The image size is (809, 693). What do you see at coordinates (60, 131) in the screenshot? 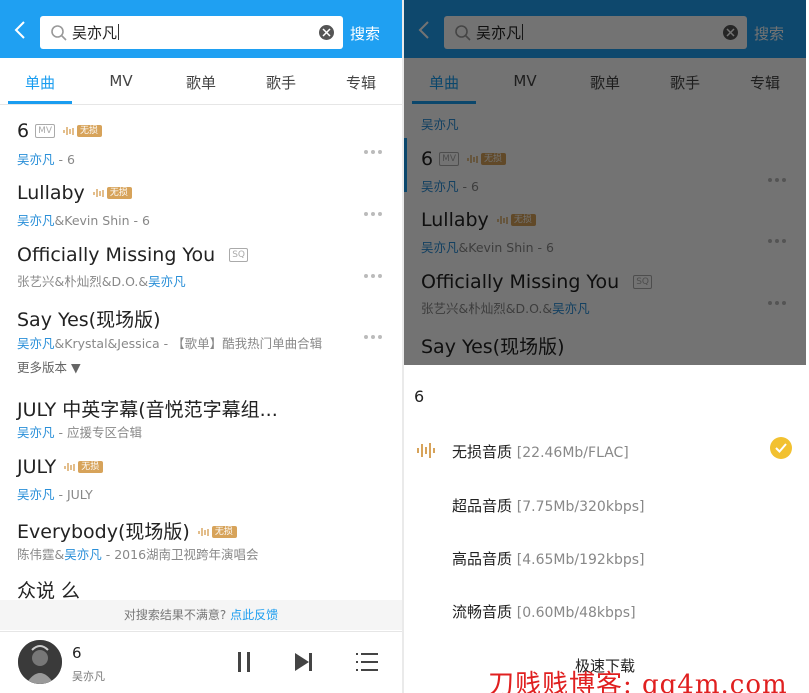
I see `song-title: 6MV无损` at bounding box center [60, 131].